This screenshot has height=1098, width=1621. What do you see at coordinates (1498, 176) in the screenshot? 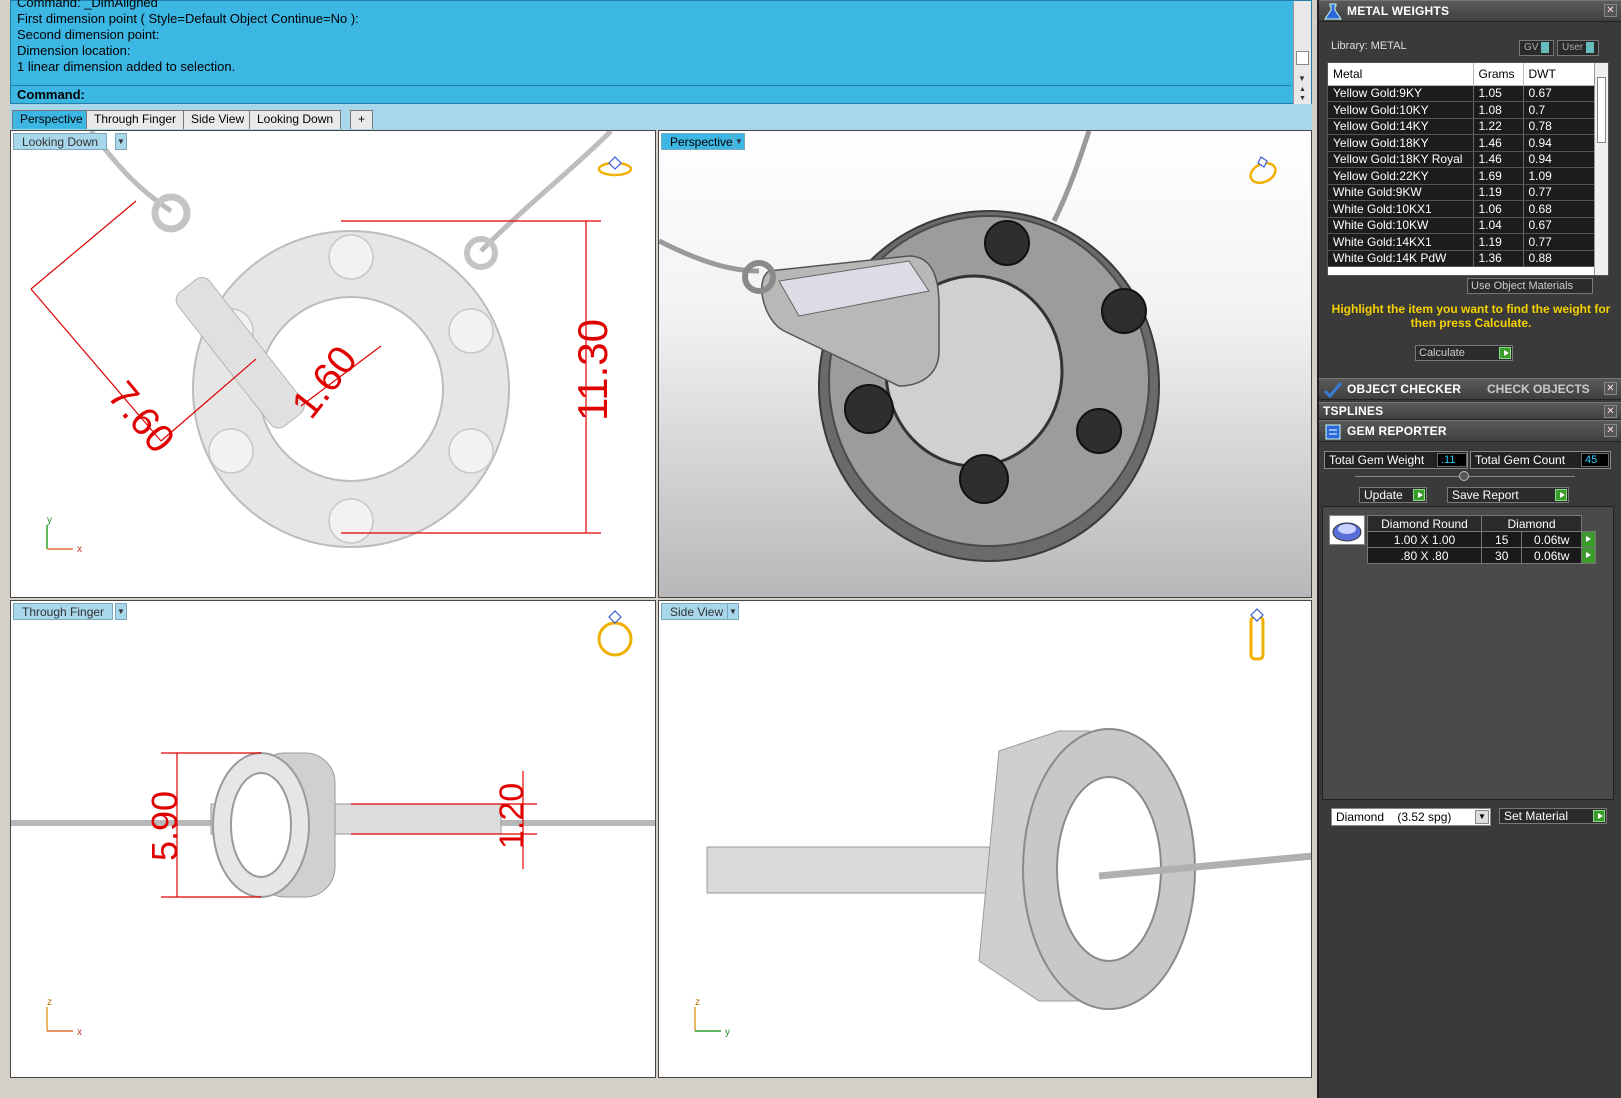
I see `grams-value: 1.69` at bounding box center [1498, 176].